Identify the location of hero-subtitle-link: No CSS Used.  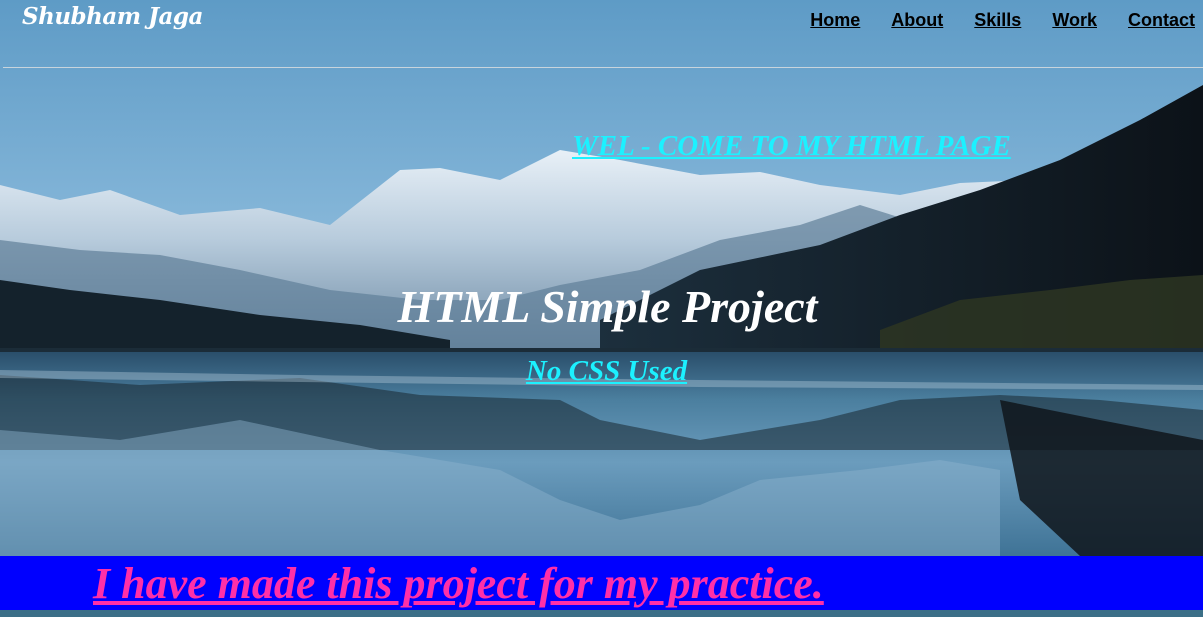
(604, 371).